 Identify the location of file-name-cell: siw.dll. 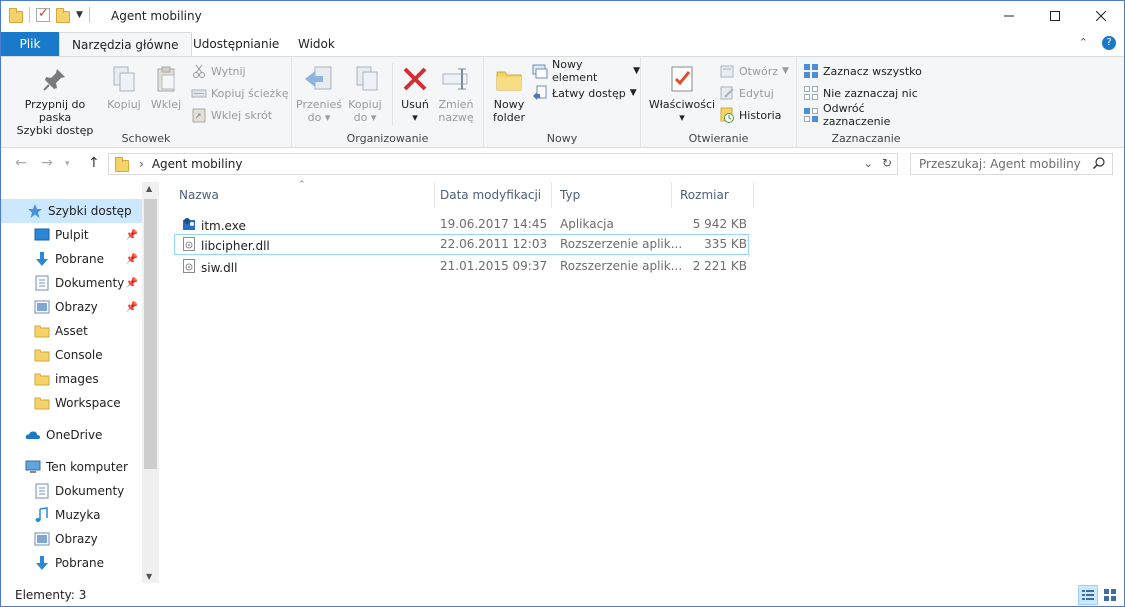
(209, 267).